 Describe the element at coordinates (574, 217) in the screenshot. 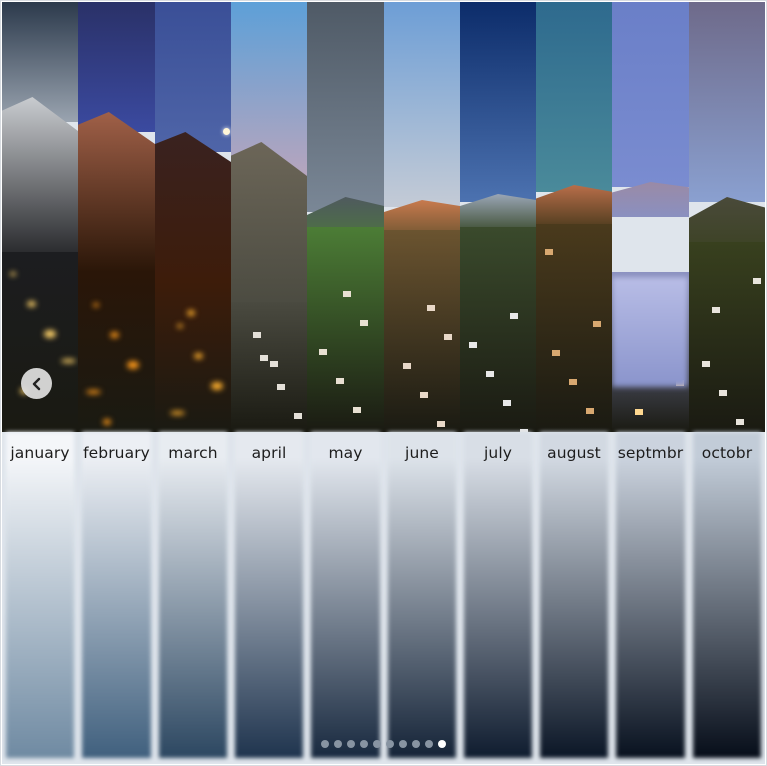

I see `photo-column-august` at that location.